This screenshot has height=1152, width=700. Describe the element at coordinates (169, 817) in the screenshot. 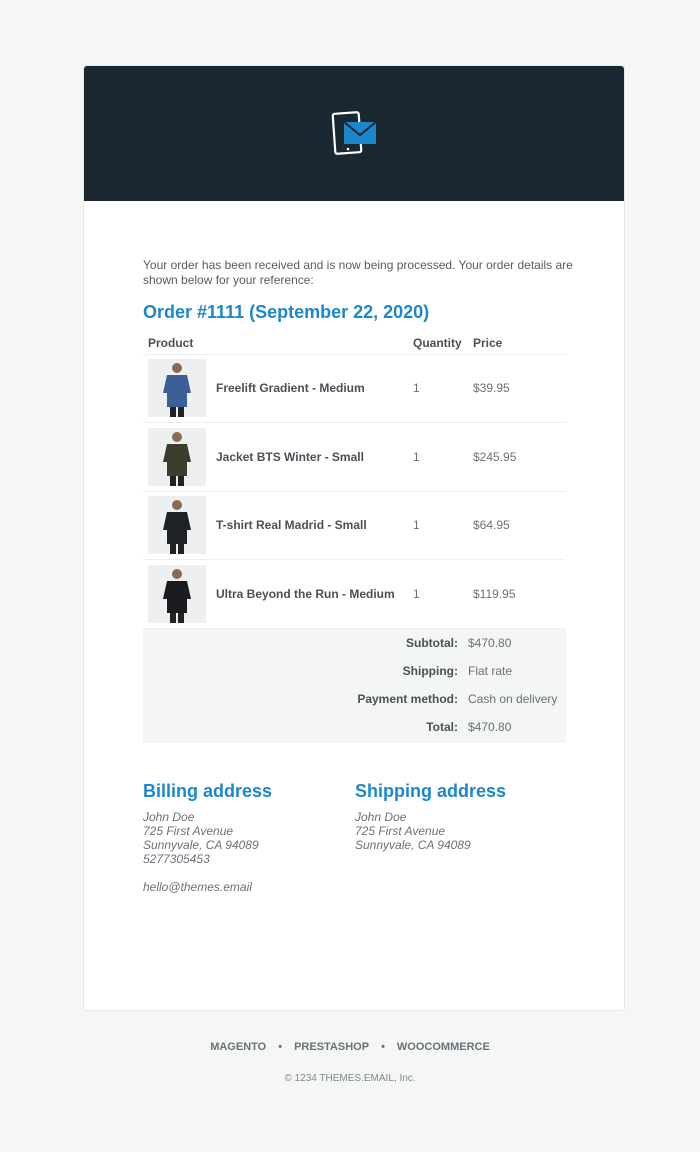

I see `billing-name: John Doe` at that location.